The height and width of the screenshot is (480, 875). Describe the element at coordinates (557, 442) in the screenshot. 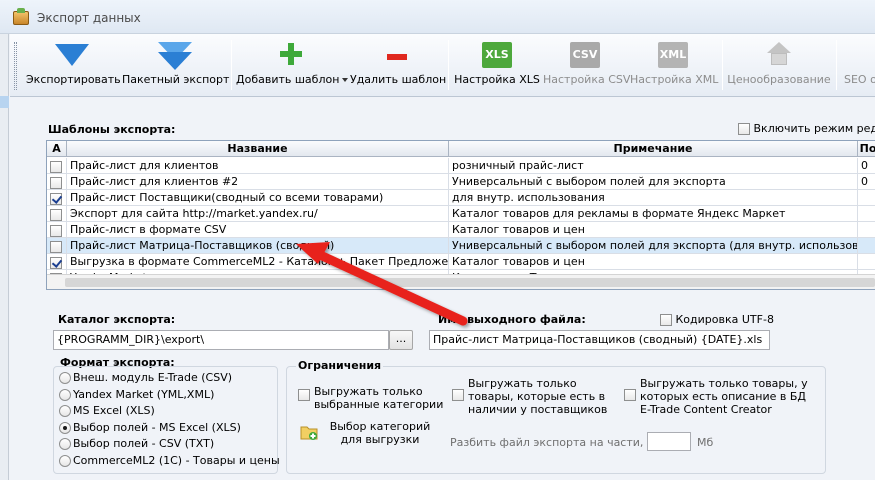

I see `split-label: Разбить файл экспорта на части, по:` at that location.